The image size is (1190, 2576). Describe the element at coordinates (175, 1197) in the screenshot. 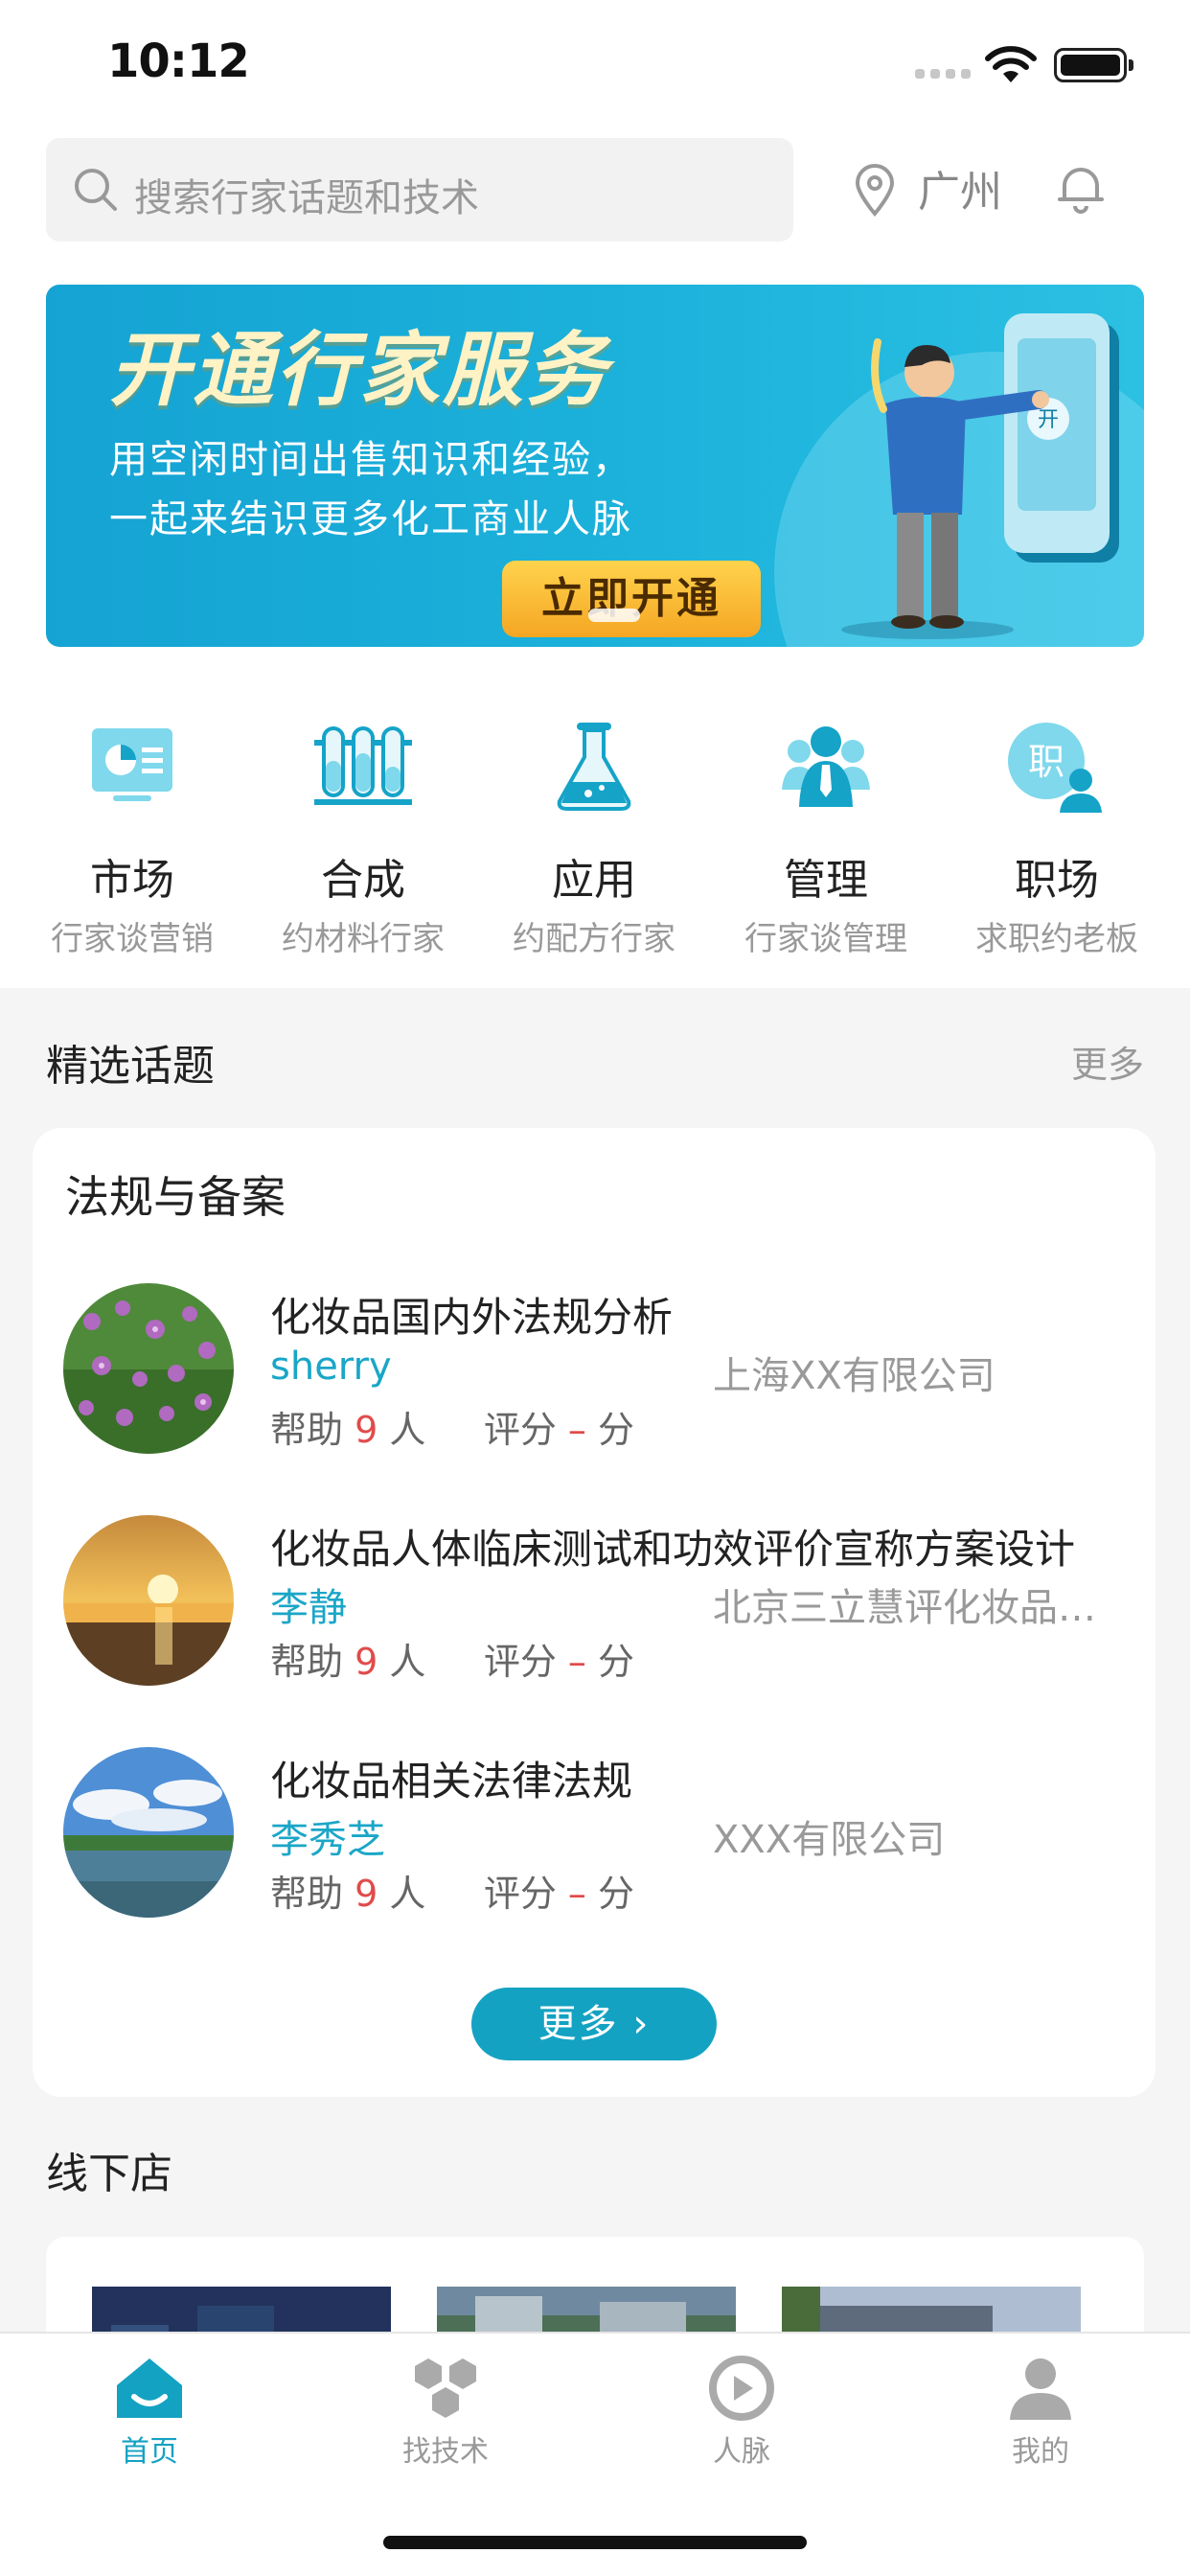

I see `card-title: 法规与备案` at that location.